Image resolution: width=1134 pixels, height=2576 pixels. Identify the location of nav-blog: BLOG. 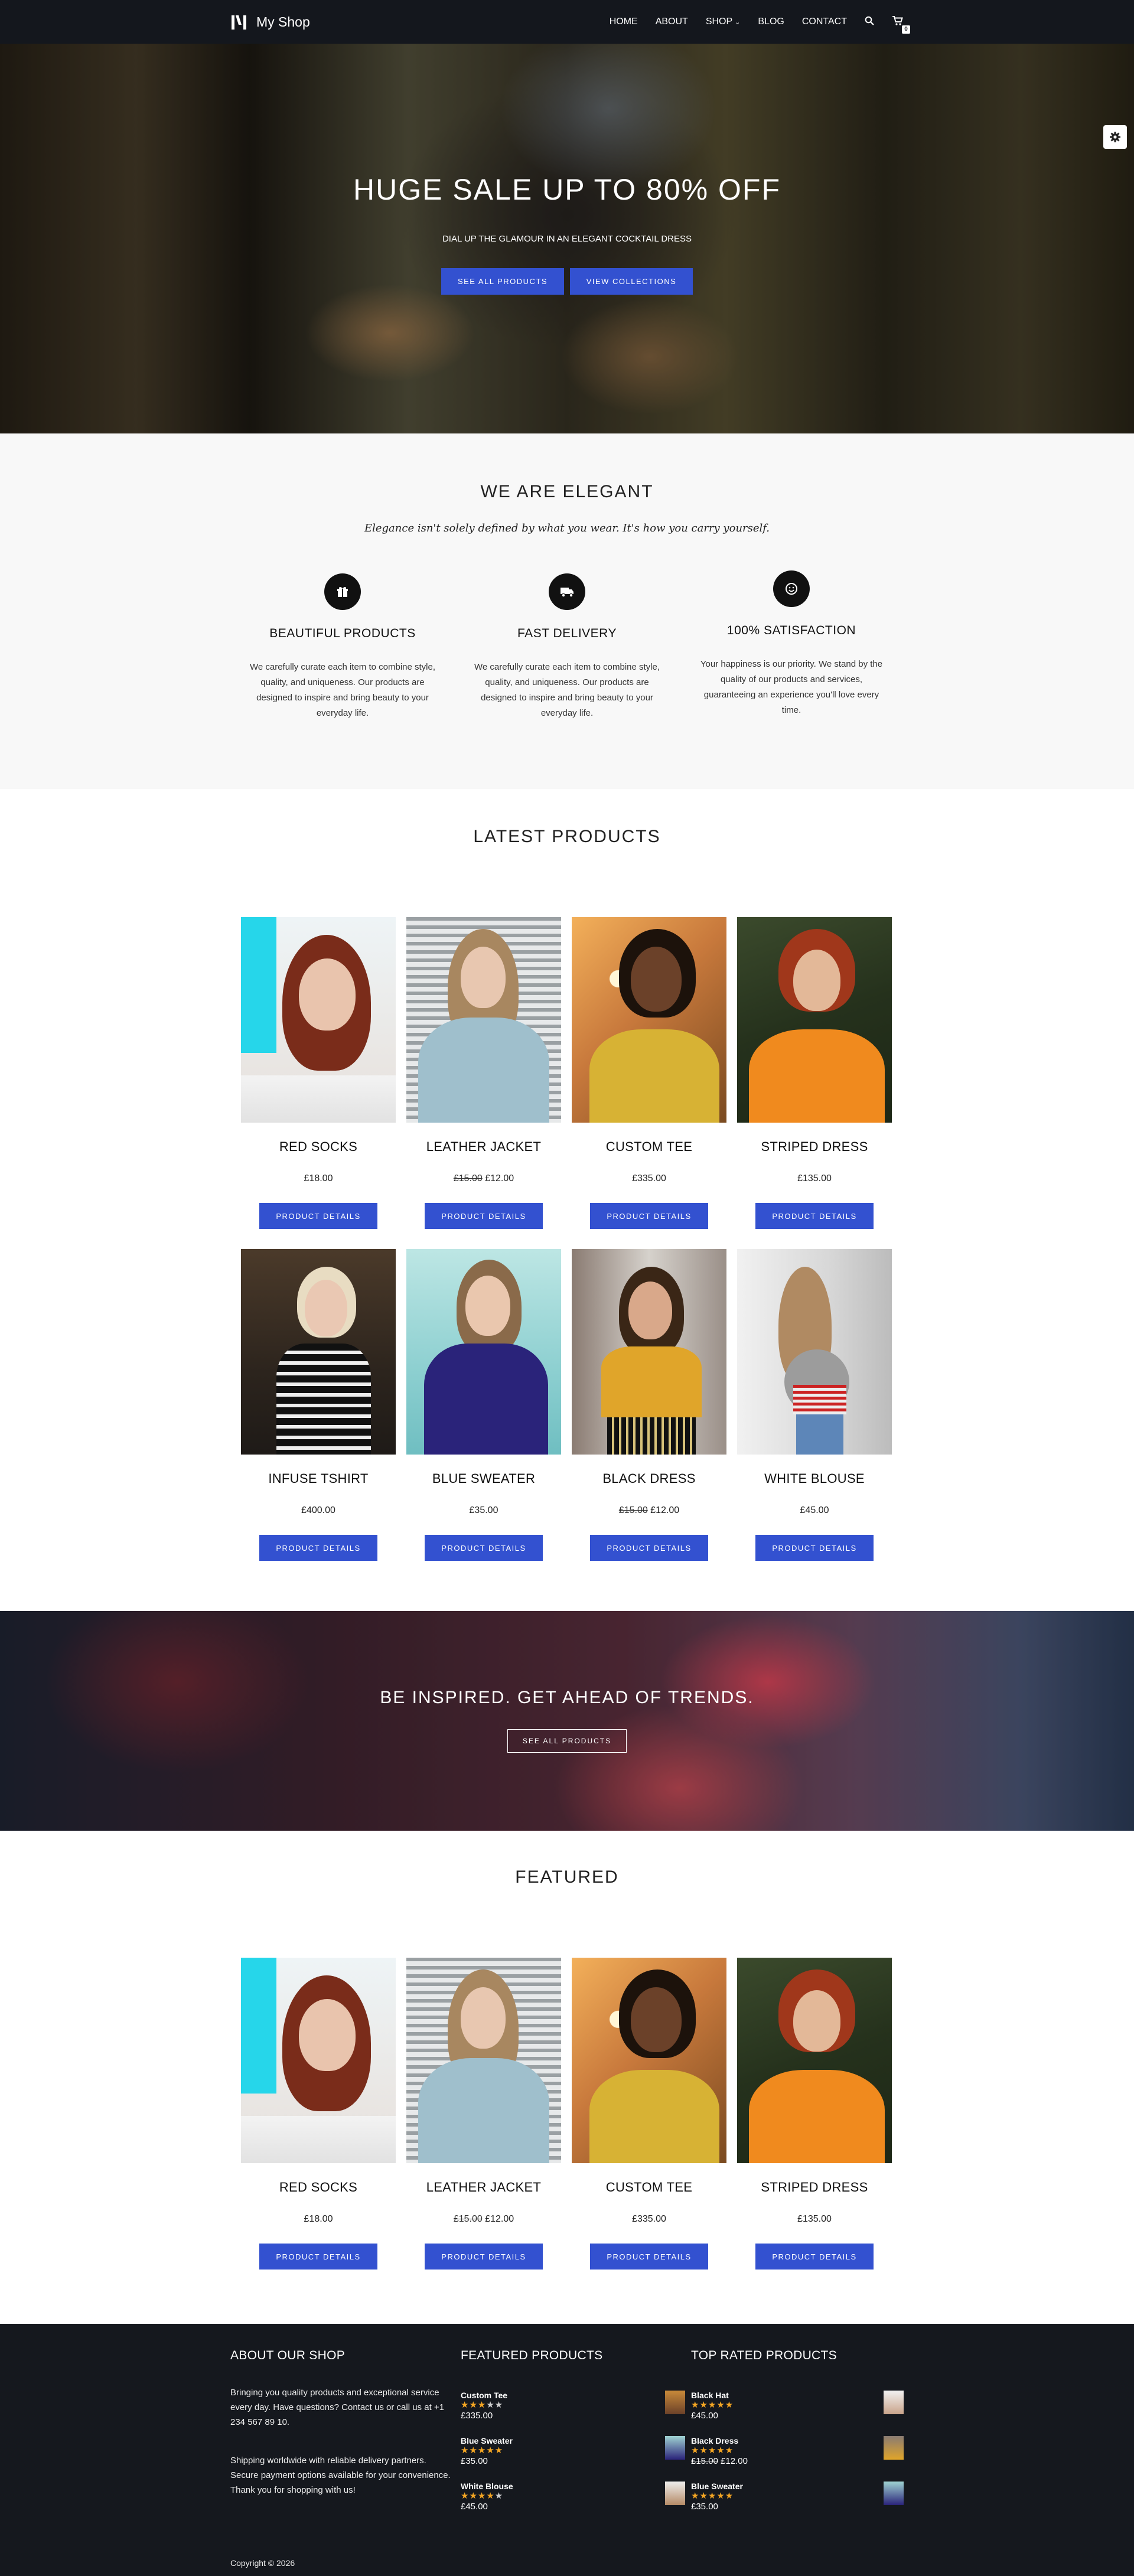
(771, 22).